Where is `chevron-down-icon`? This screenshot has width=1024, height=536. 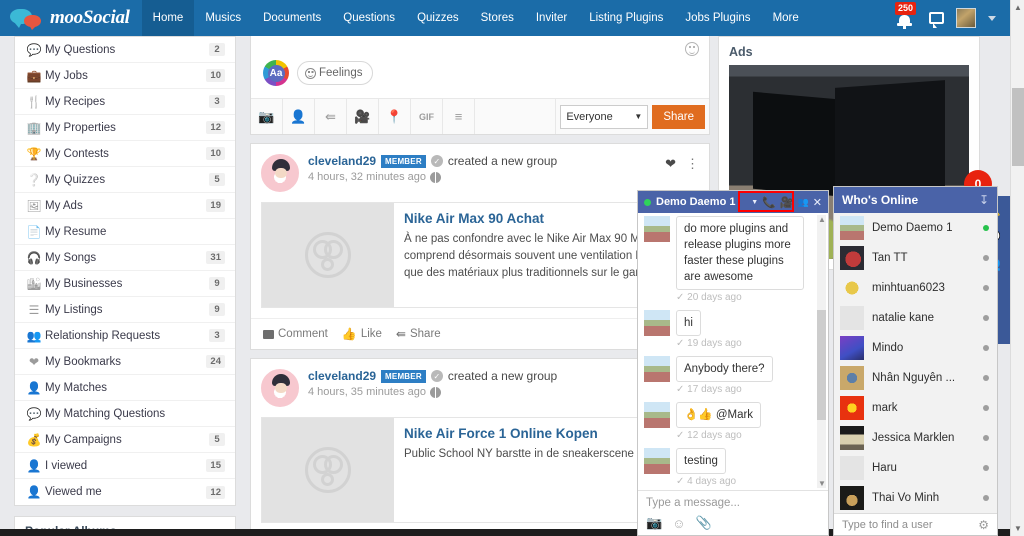 chevron-down-icon is located at coordinates (992, 18).